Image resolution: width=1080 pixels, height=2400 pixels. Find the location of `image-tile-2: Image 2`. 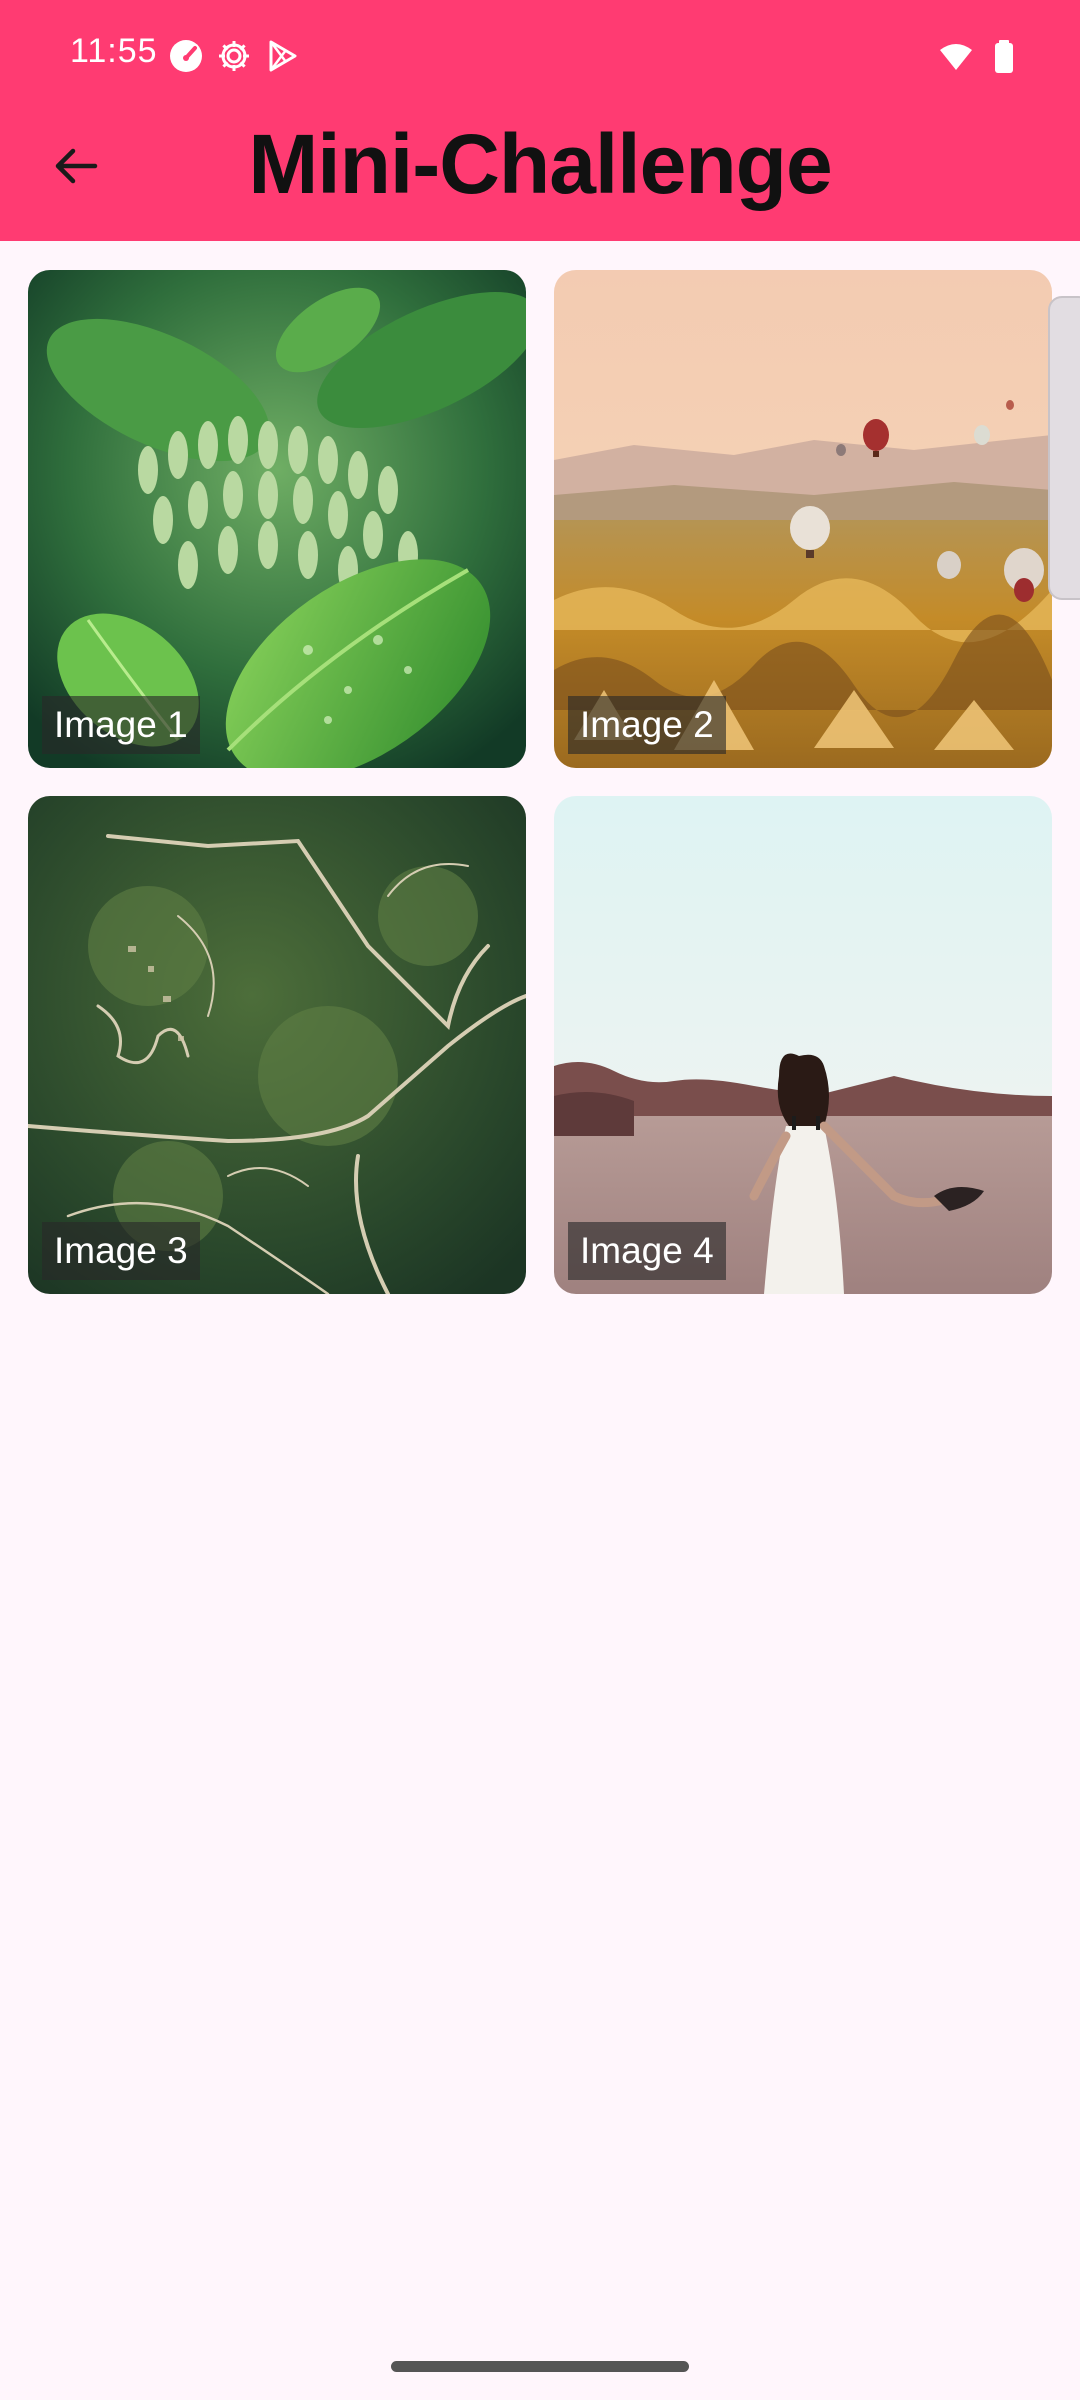

image-tile-2: Image 2 is located at coordinates (803, 519).